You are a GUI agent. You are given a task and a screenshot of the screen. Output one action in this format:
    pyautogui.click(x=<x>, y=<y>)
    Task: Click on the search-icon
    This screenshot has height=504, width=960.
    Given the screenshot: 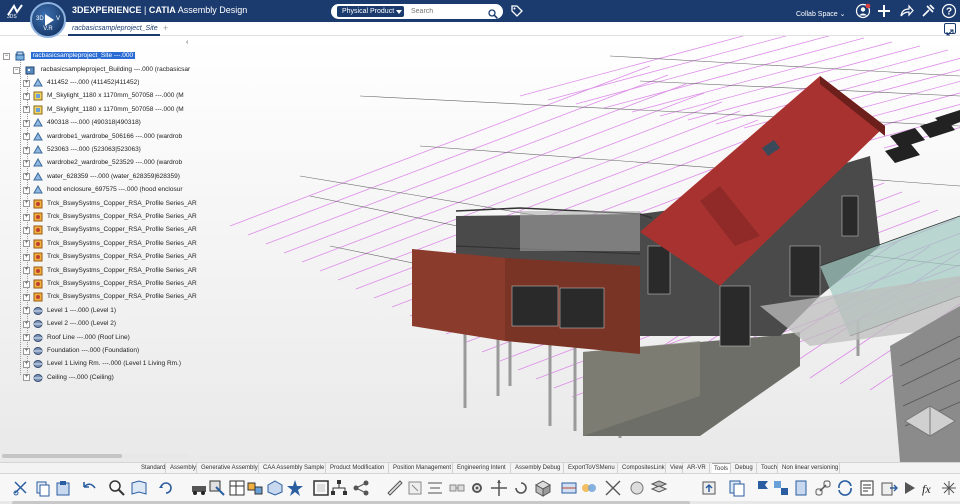 What is the action you would take?
    pyautogui.click(x=493, y=12)
    